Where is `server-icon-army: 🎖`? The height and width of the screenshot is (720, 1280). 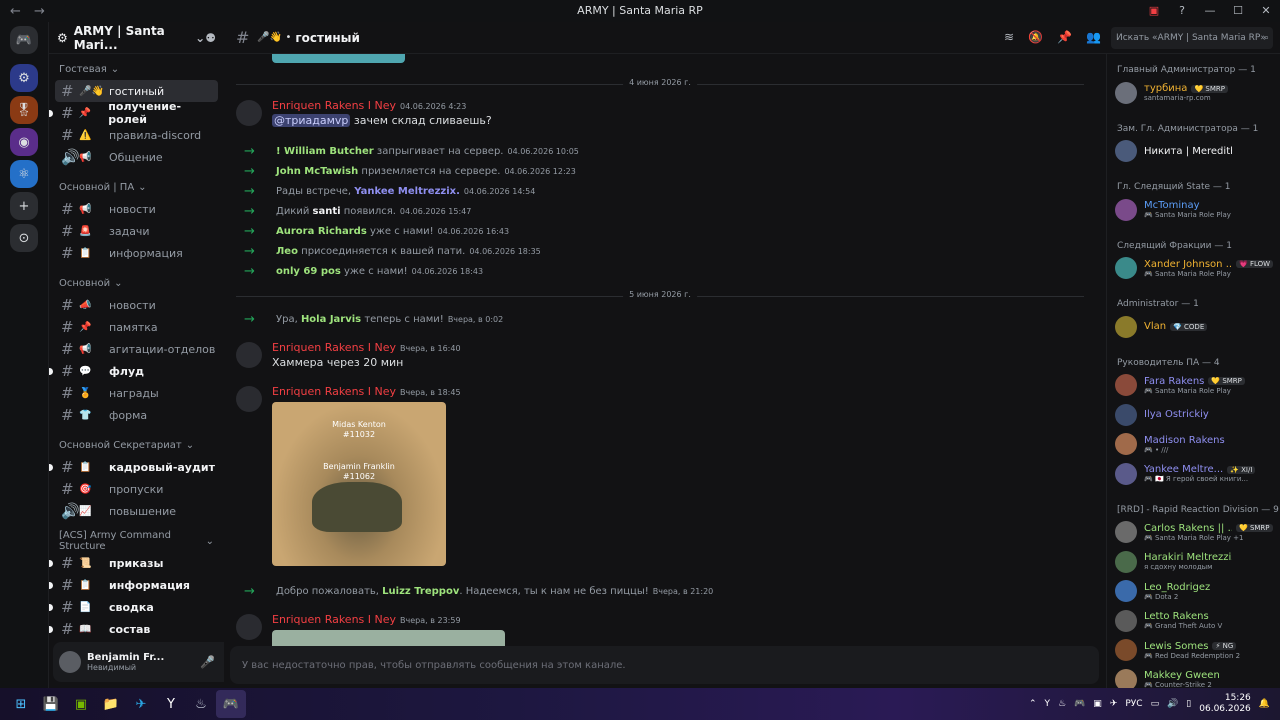 server-icon-army: 🎖 is located at coordinates (24, 110).